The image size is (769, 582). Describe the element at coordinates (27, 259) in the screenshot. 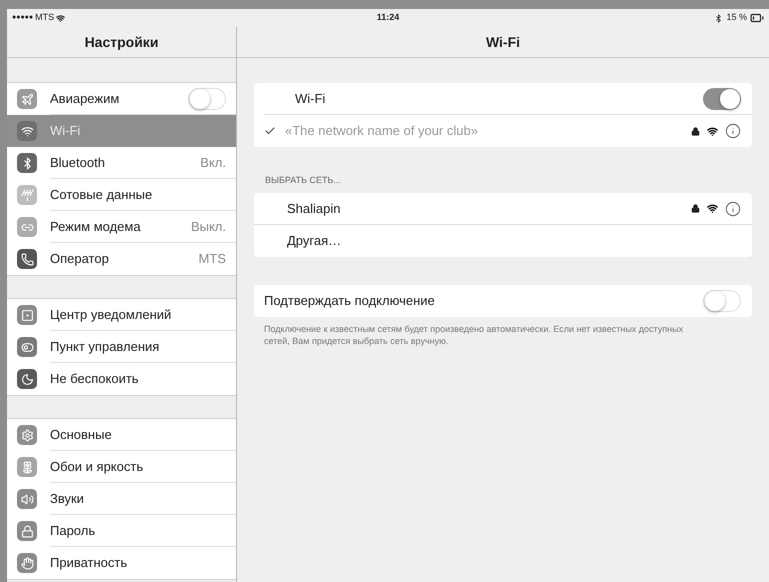

I see `phone-icon` at that location.